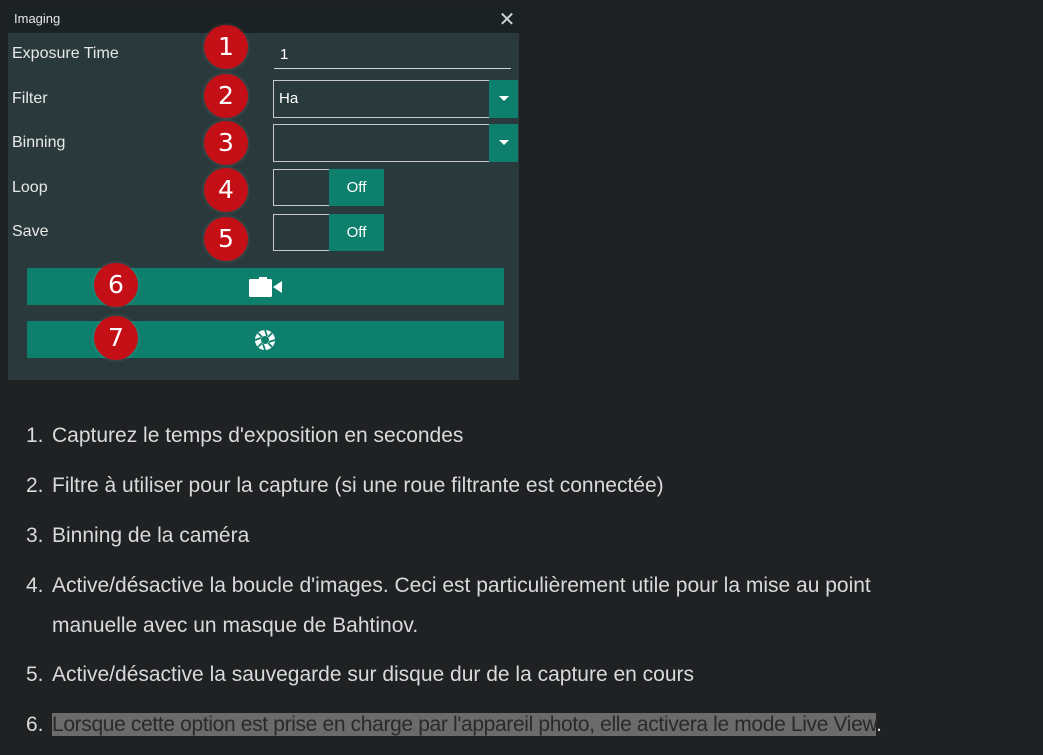 The width and height of the screenshot is (1043, 755). Describe the element at coordinates (35, 724) in the screenshot. I see `list-item-number: 6.` at that location.